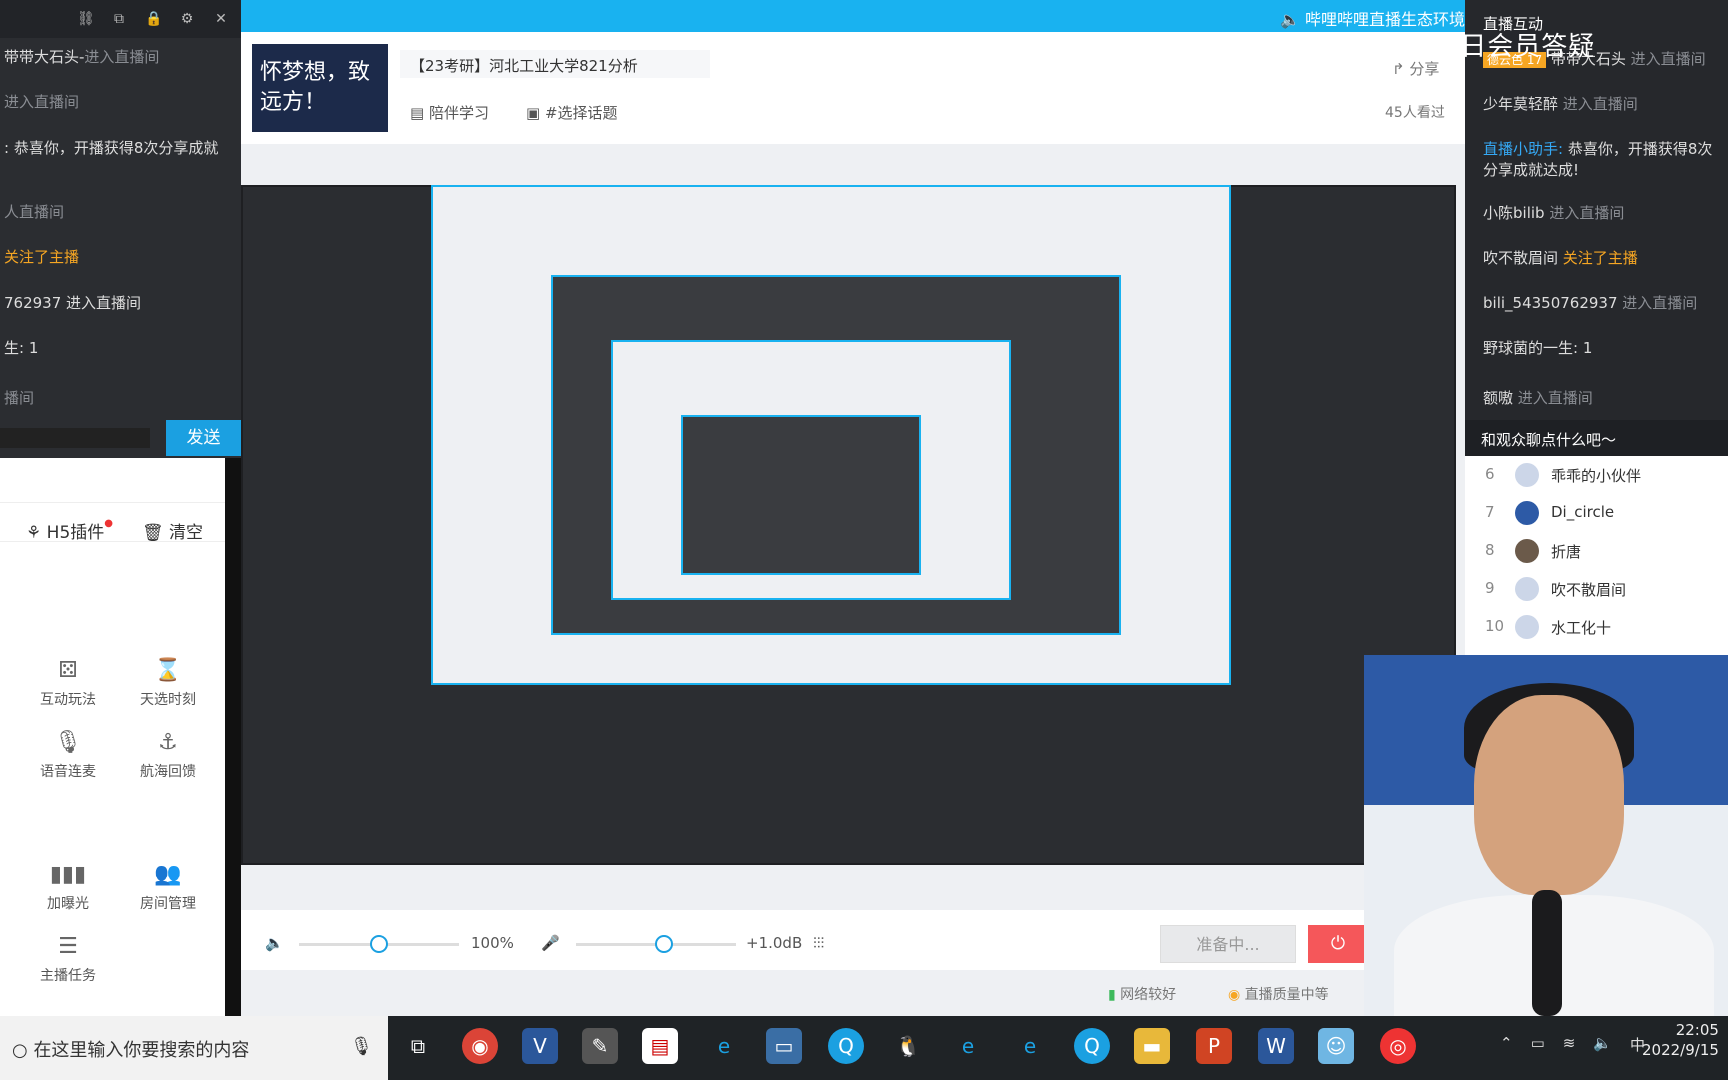  What do you see at coordinates (1596, 627) in the screenshot?
I see `list-item: 10 水工化十` at bounding box center [1596, 627].